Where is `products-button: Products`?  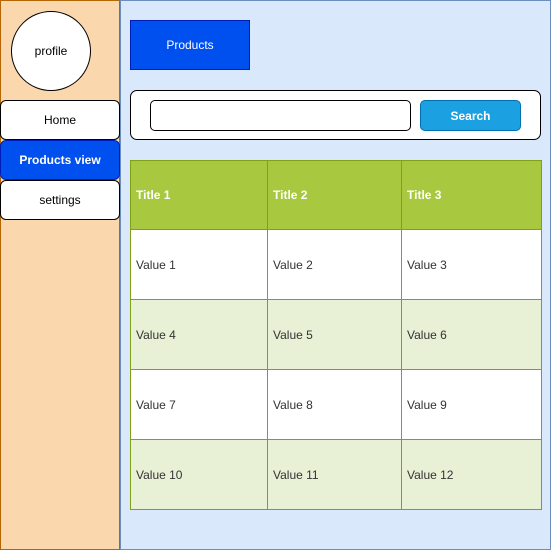
products-button: Products is located at coordinates (190, 45).